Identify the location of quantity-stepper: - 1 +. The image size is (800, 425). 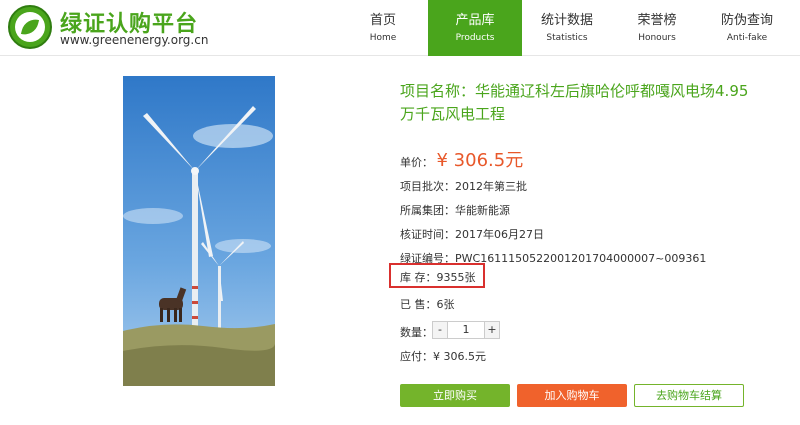
(466, 330).